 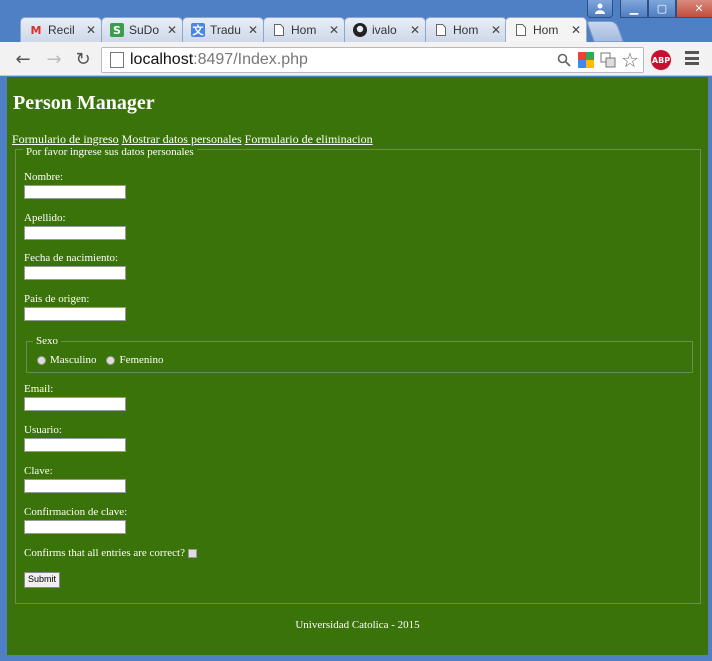 I want to click on omnibox-icons: ☆, so click(x=597, y=61).